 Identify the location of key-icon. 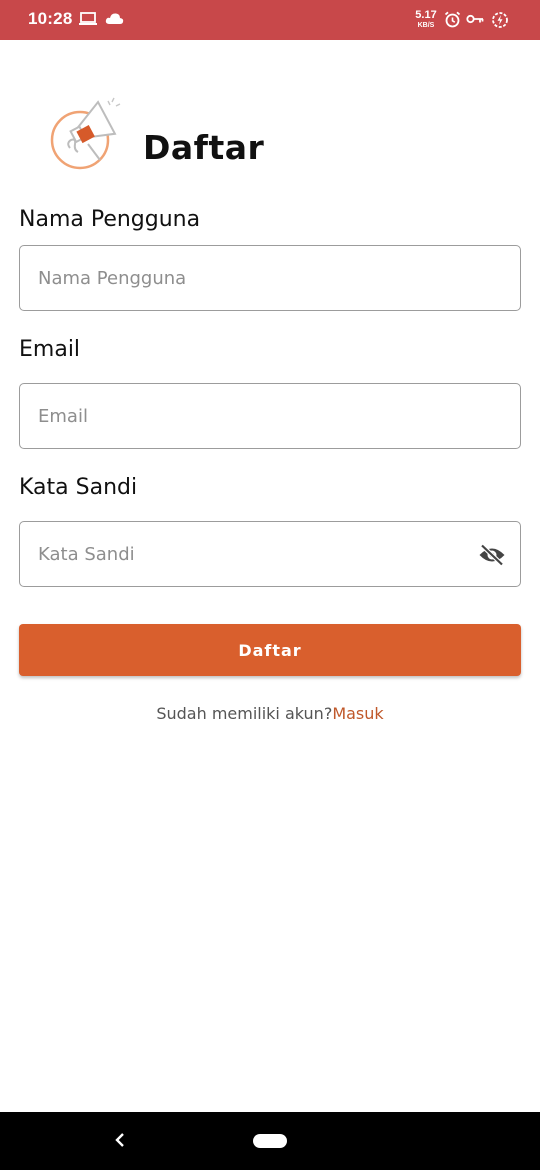
(475, 19).